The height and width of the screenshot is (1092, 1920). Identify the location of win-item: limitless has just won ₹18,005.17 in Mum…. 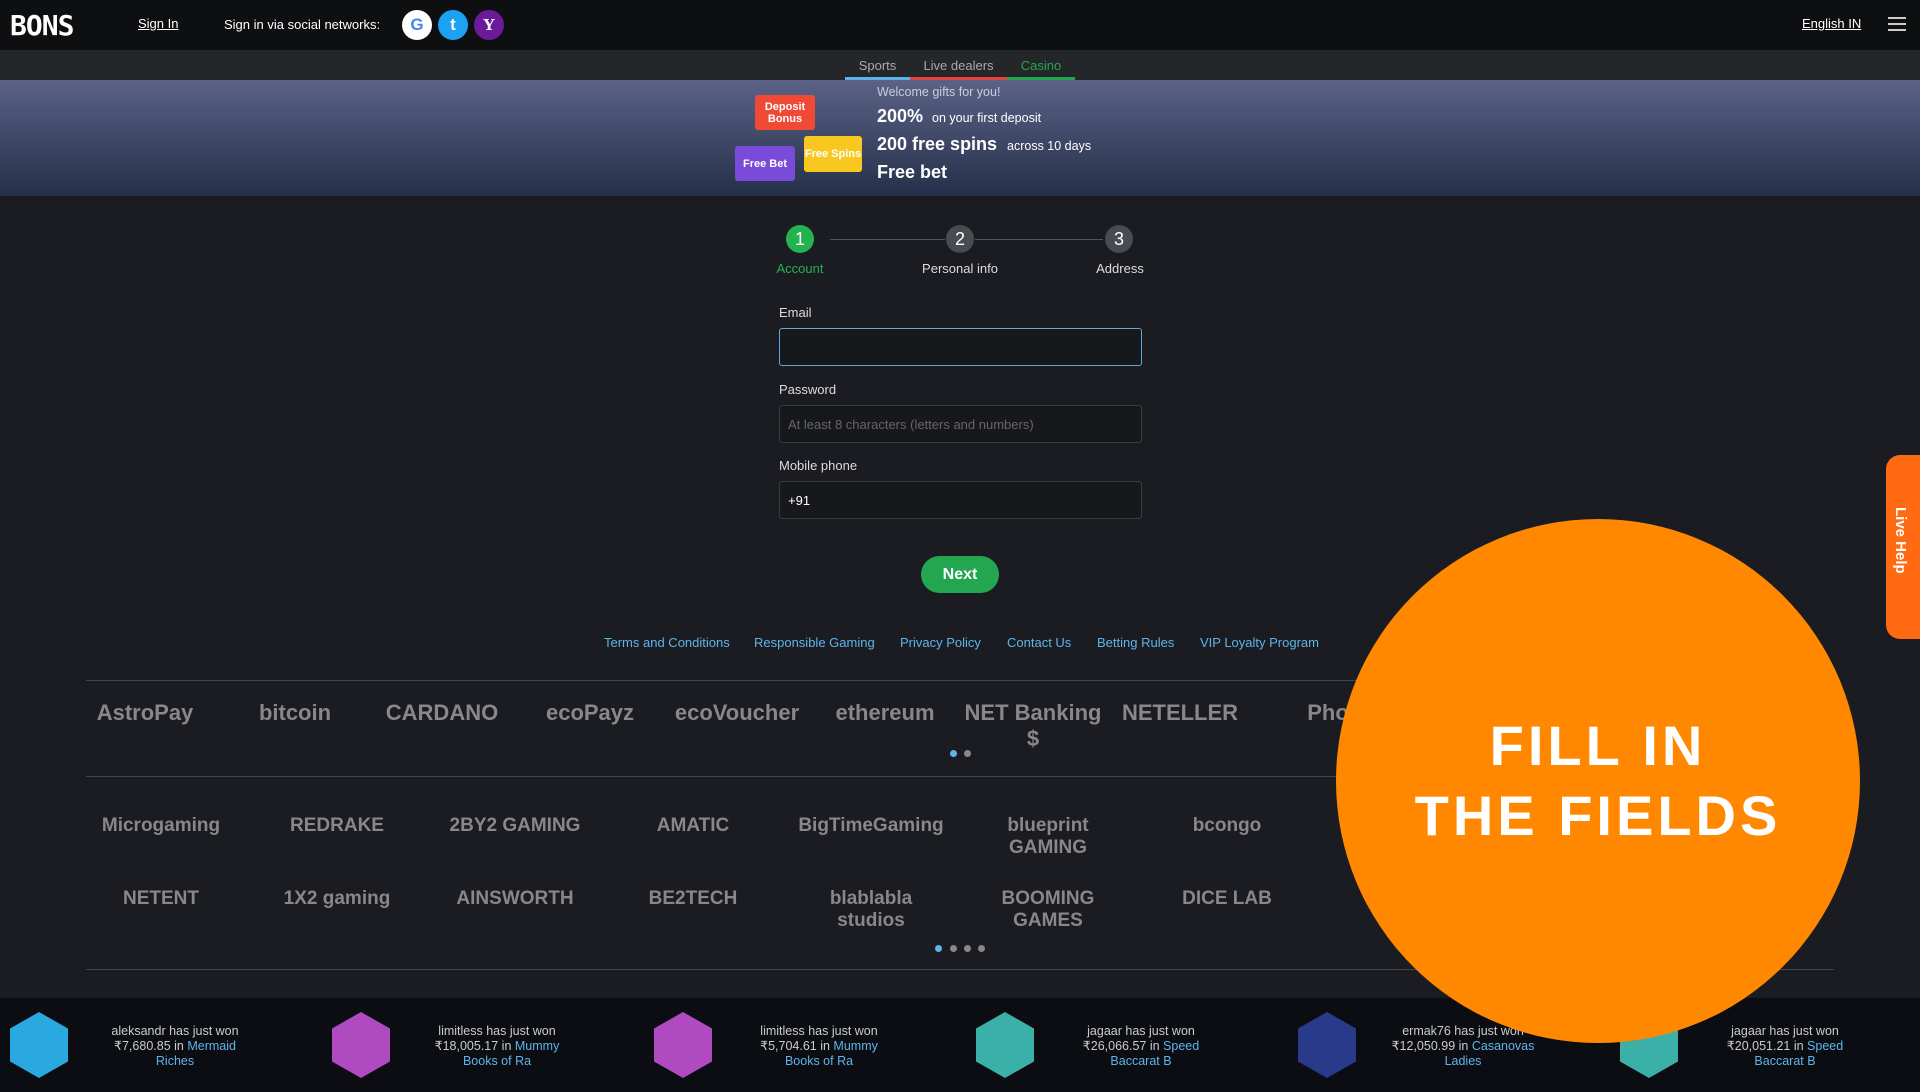
(497, 1046).